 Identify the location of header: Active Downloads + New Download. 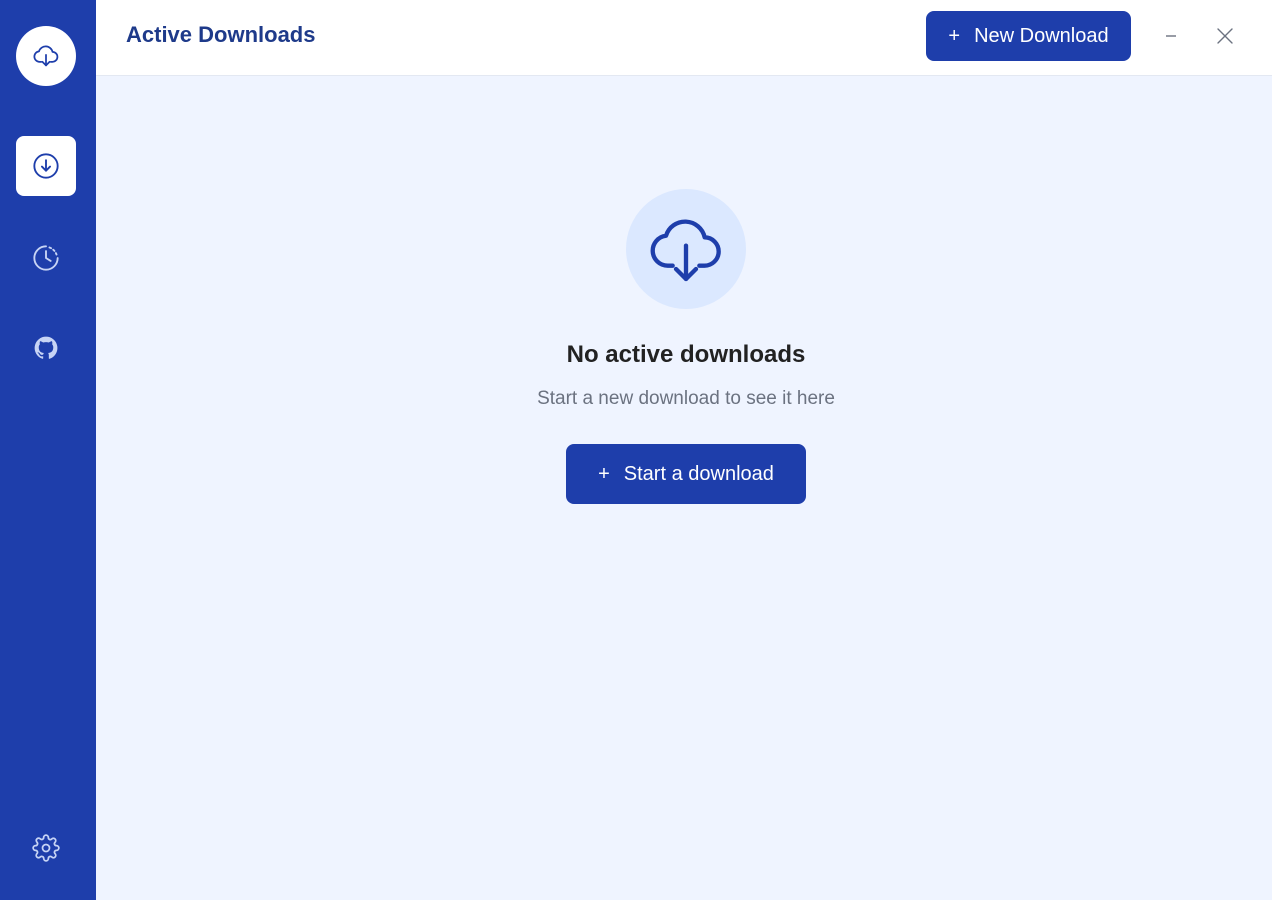
(684, 38).